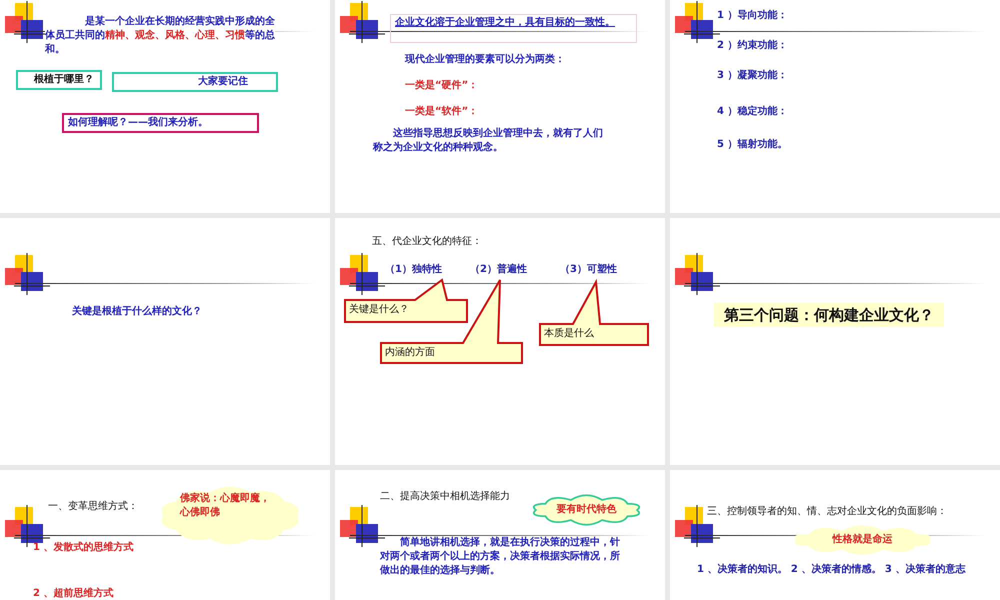 The image size is (1000, 600). What do you see at coordinates (498, 270) in the screenshot?
I see `list-item-text: （2）普遍性` at bounding box center [498, 270].